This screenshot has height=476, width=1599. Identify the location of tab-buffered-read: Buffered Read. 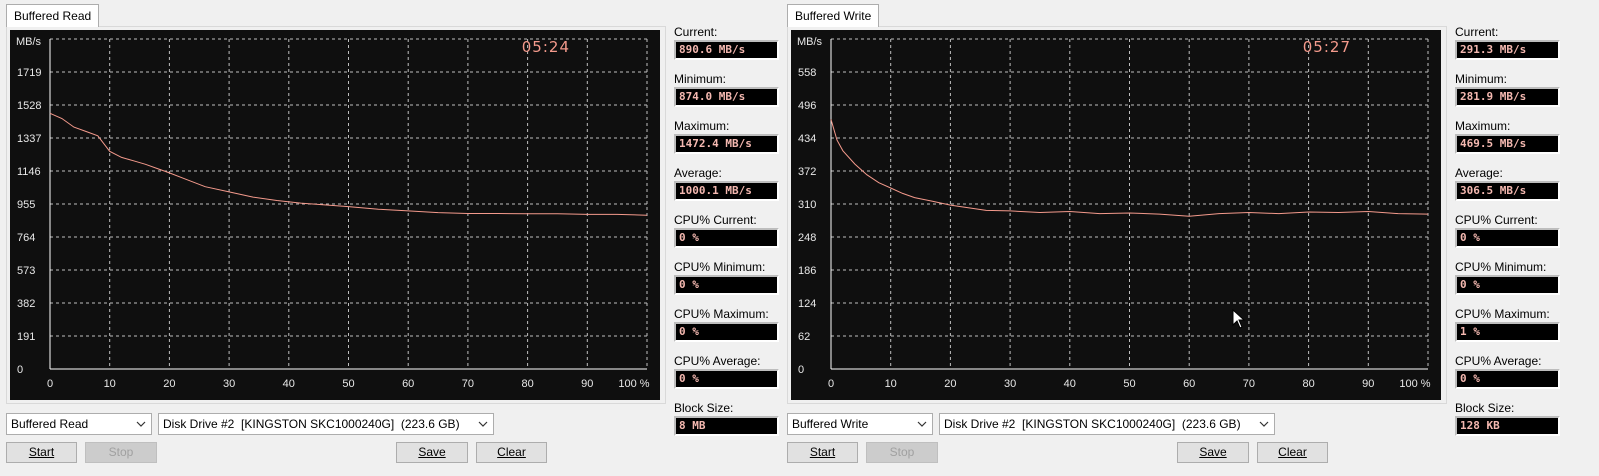
(53, 15).